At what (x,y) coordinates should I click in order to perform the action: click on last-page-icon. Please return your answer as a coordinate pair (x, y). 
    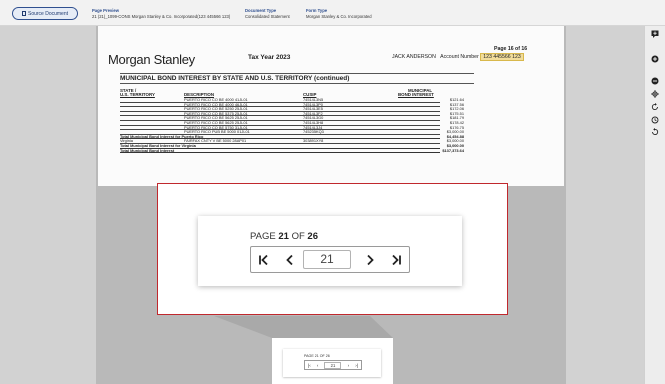
    Looking at the image, I should click on (396, 259).